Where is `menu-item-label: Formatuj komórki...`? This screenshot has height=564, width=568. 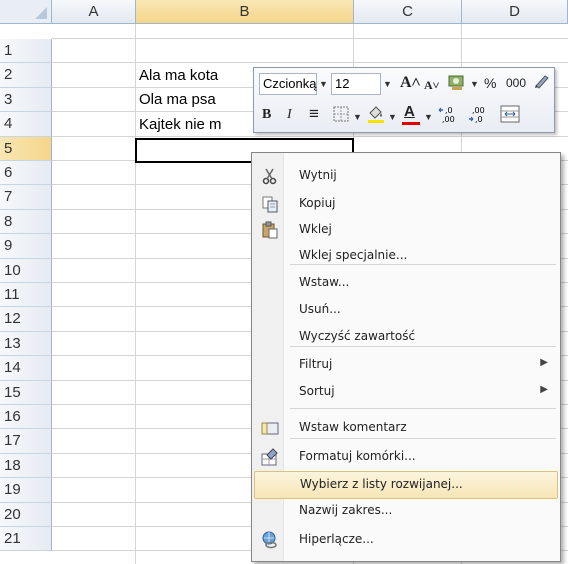 menu-item-label: Formatuj komórki... is located at coordinates (357, 456).